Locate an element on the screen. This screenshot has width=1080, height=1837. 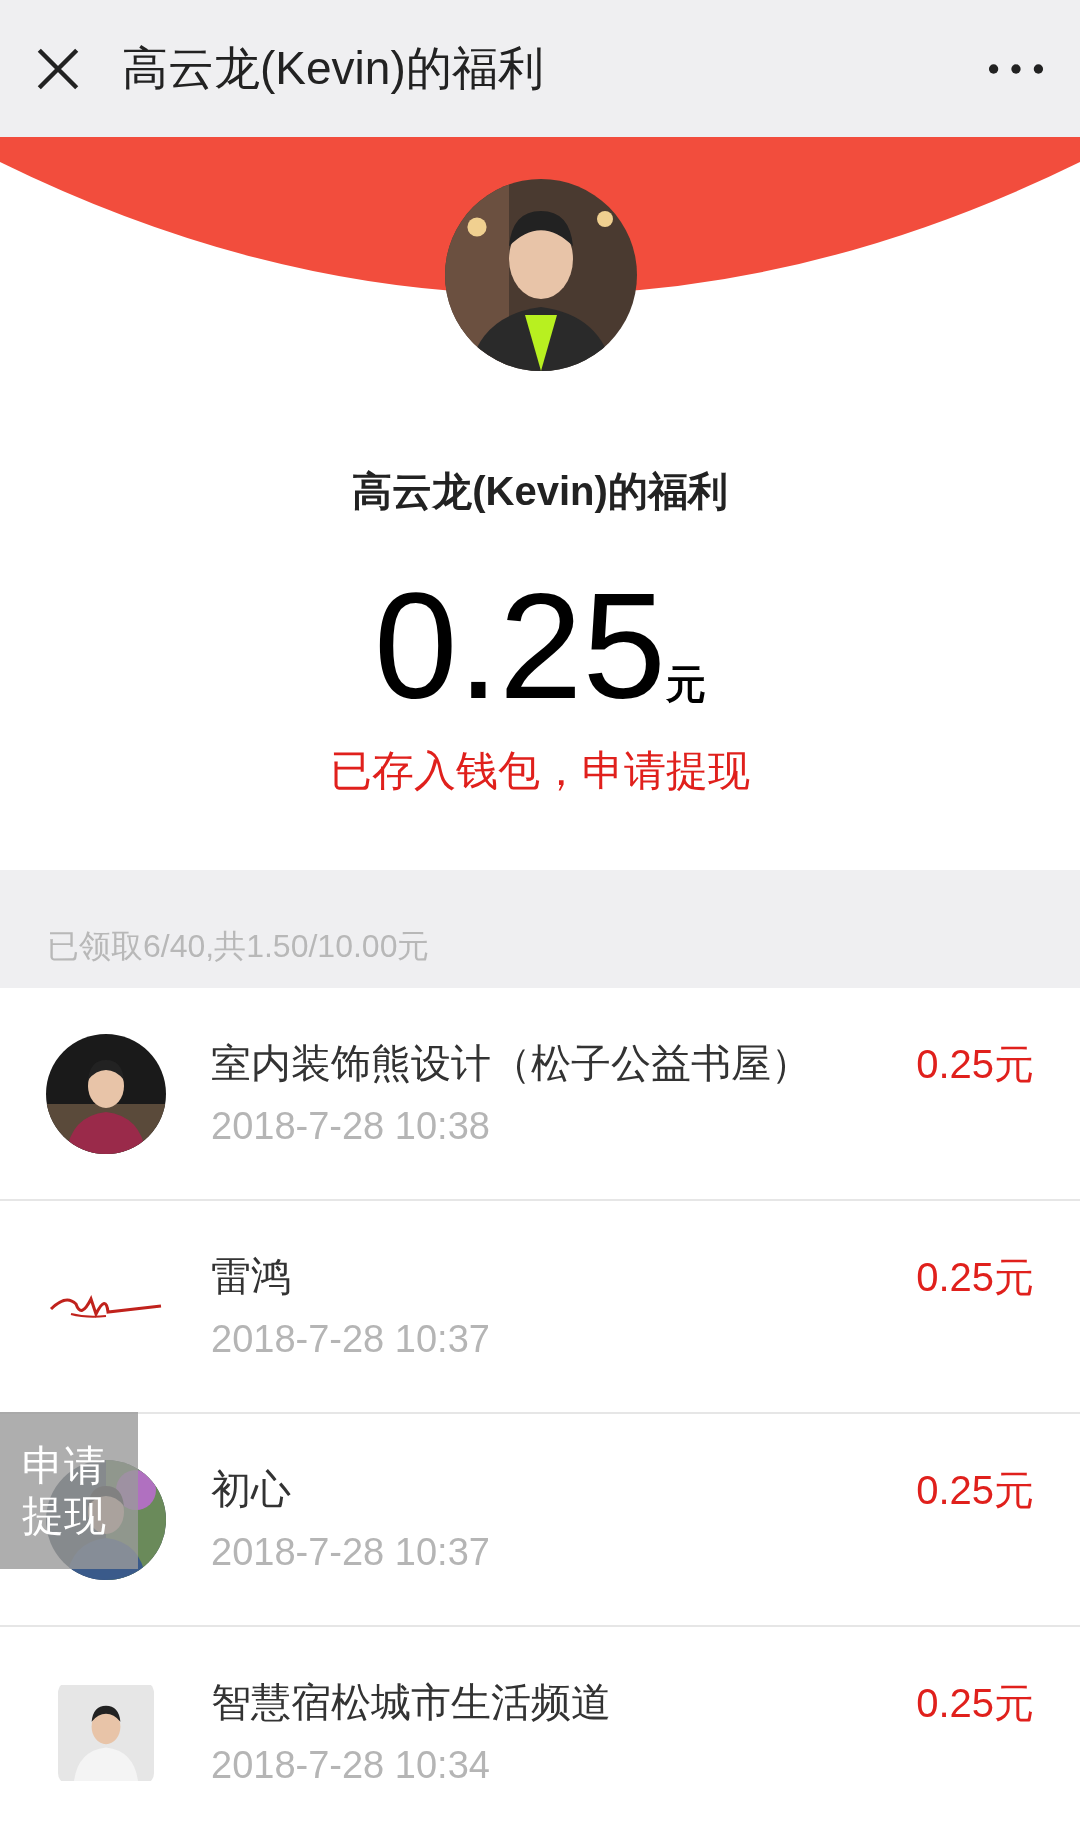
record-time: 2018-7-28 10:38 is located at coordinates (351, 1125).